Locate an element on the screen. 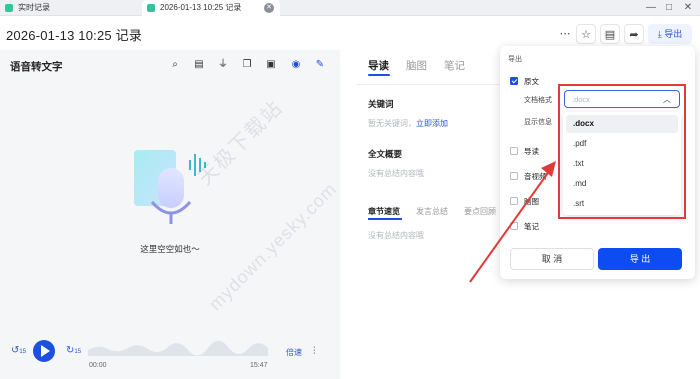  option-original: 原文 is located at coordinates (524, 81).